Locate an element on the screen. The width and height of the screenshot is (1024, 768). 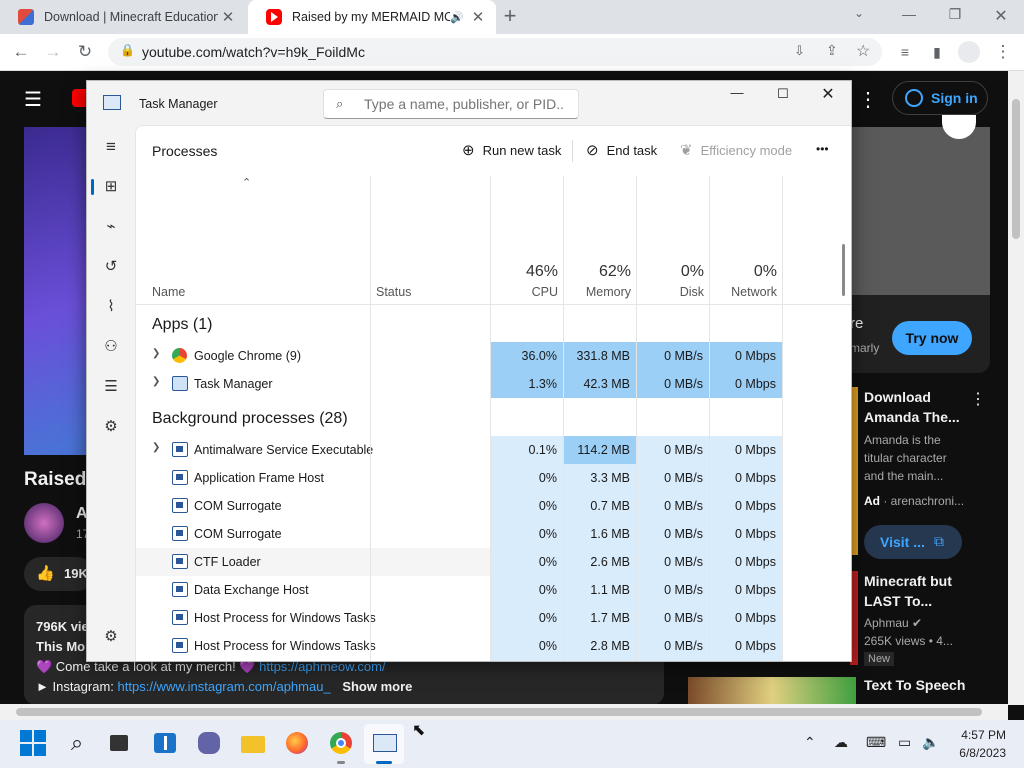
process-list-scrollbar is located at coordinates (843, 270).